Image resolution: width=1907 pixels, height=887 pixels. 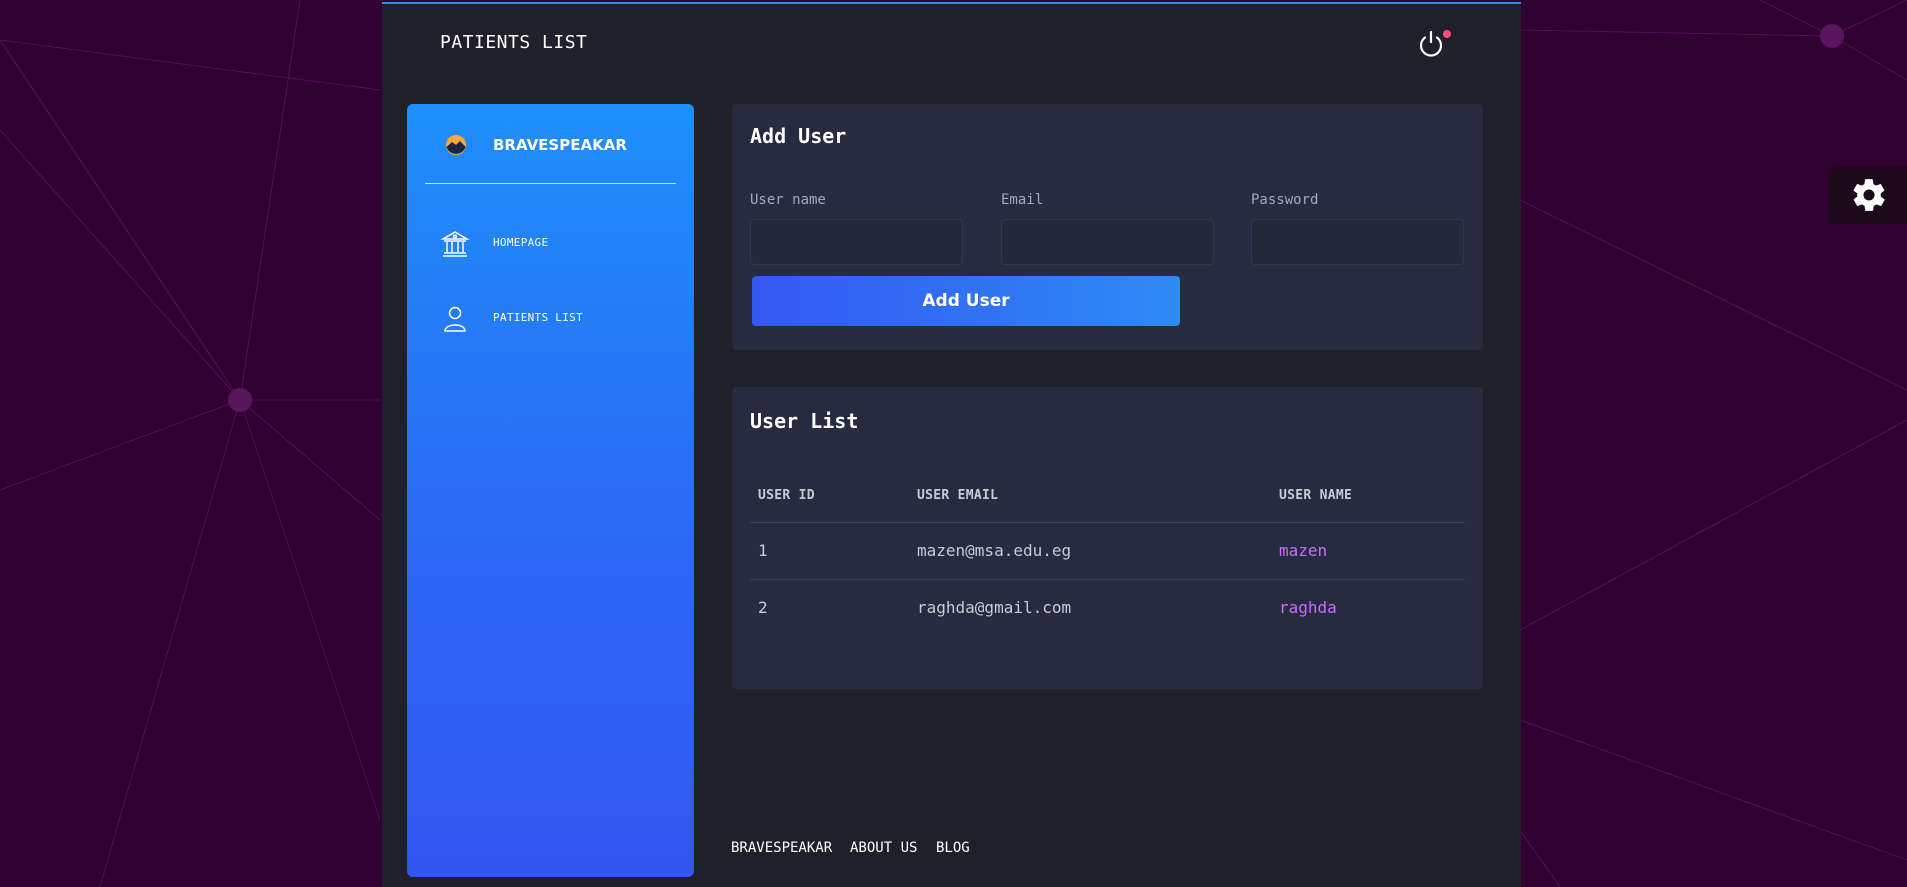 What do you see at coordinates (883, 848) in the screenshot?
I see `footer-link-about-us: ABOUT US` at bounding box center [883, 848].